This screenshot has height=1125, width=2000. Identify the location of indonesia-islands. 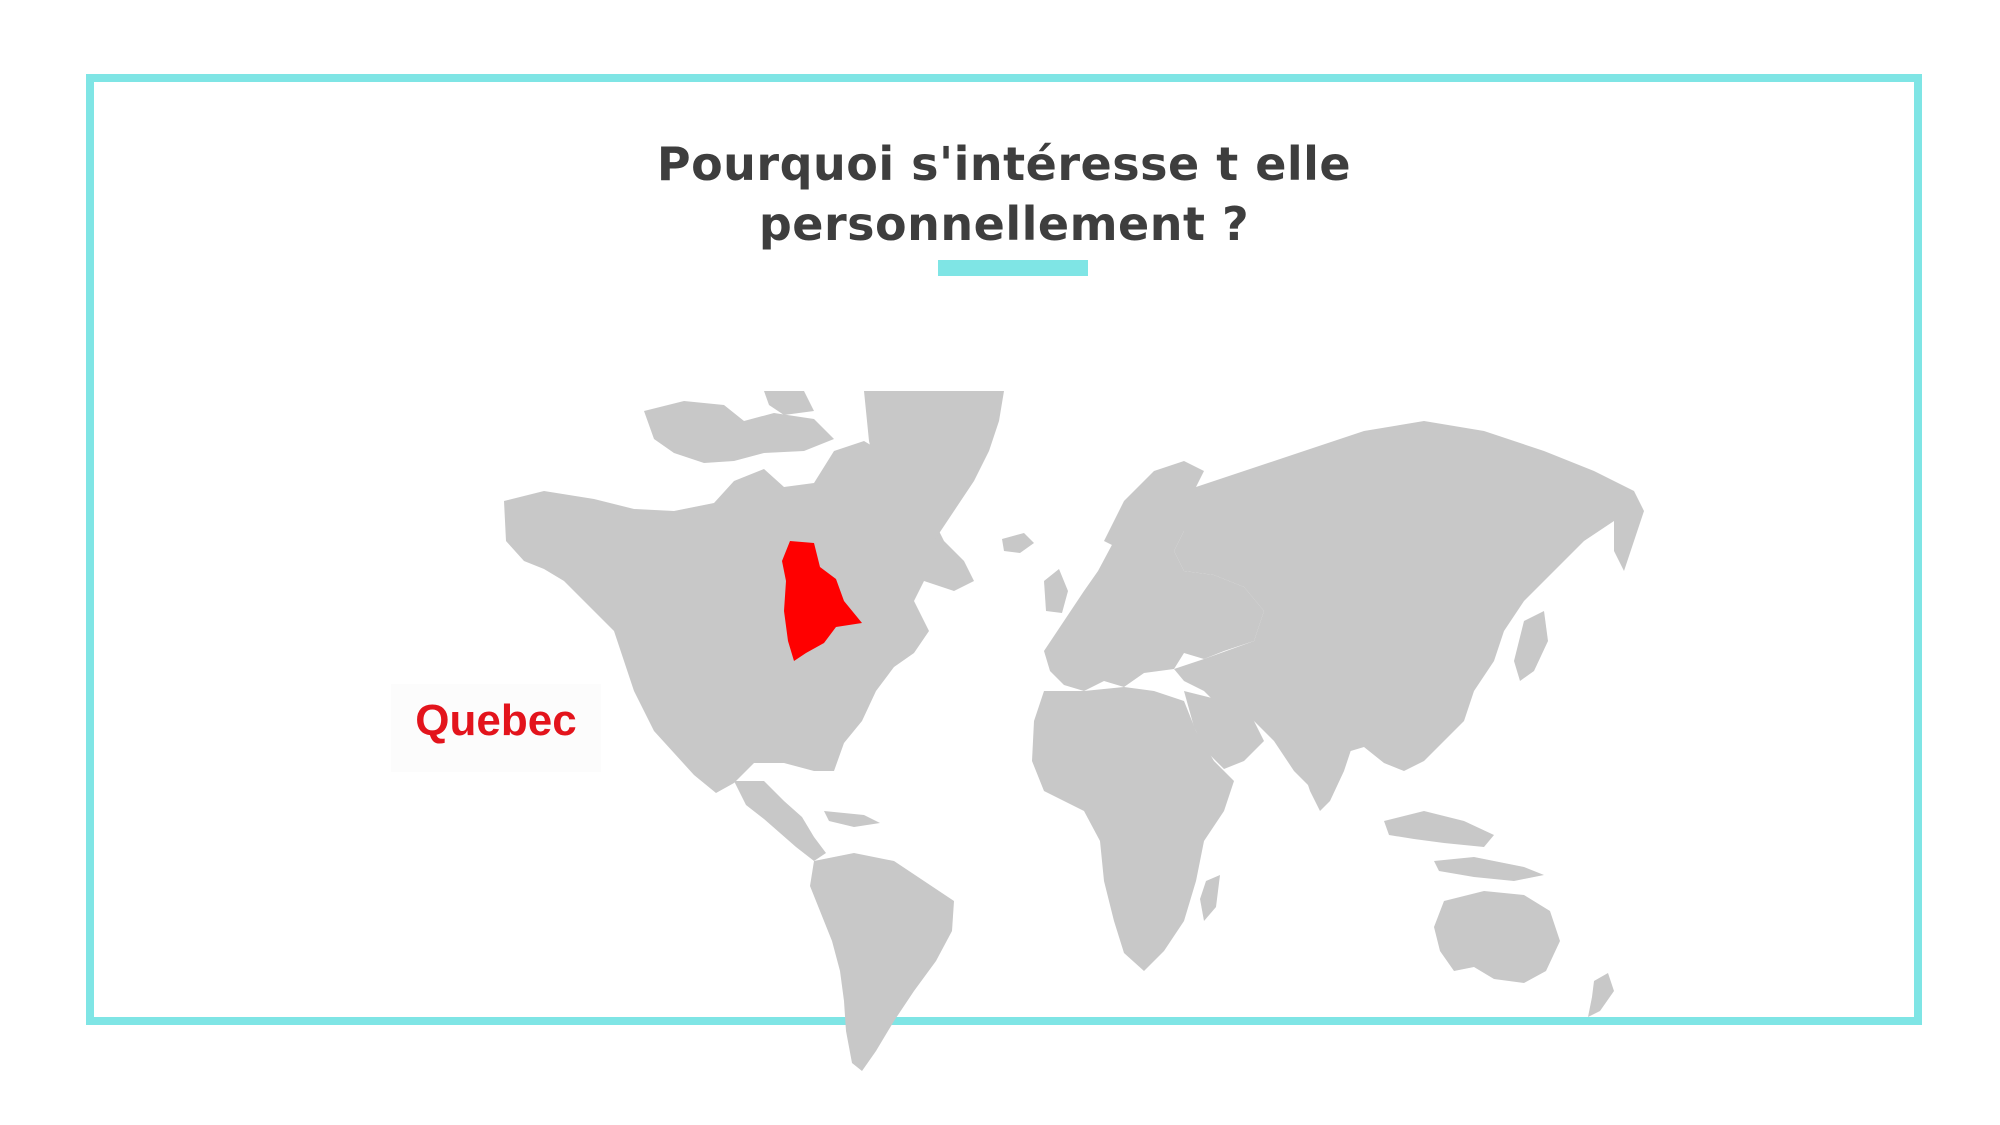
(1489, 869).